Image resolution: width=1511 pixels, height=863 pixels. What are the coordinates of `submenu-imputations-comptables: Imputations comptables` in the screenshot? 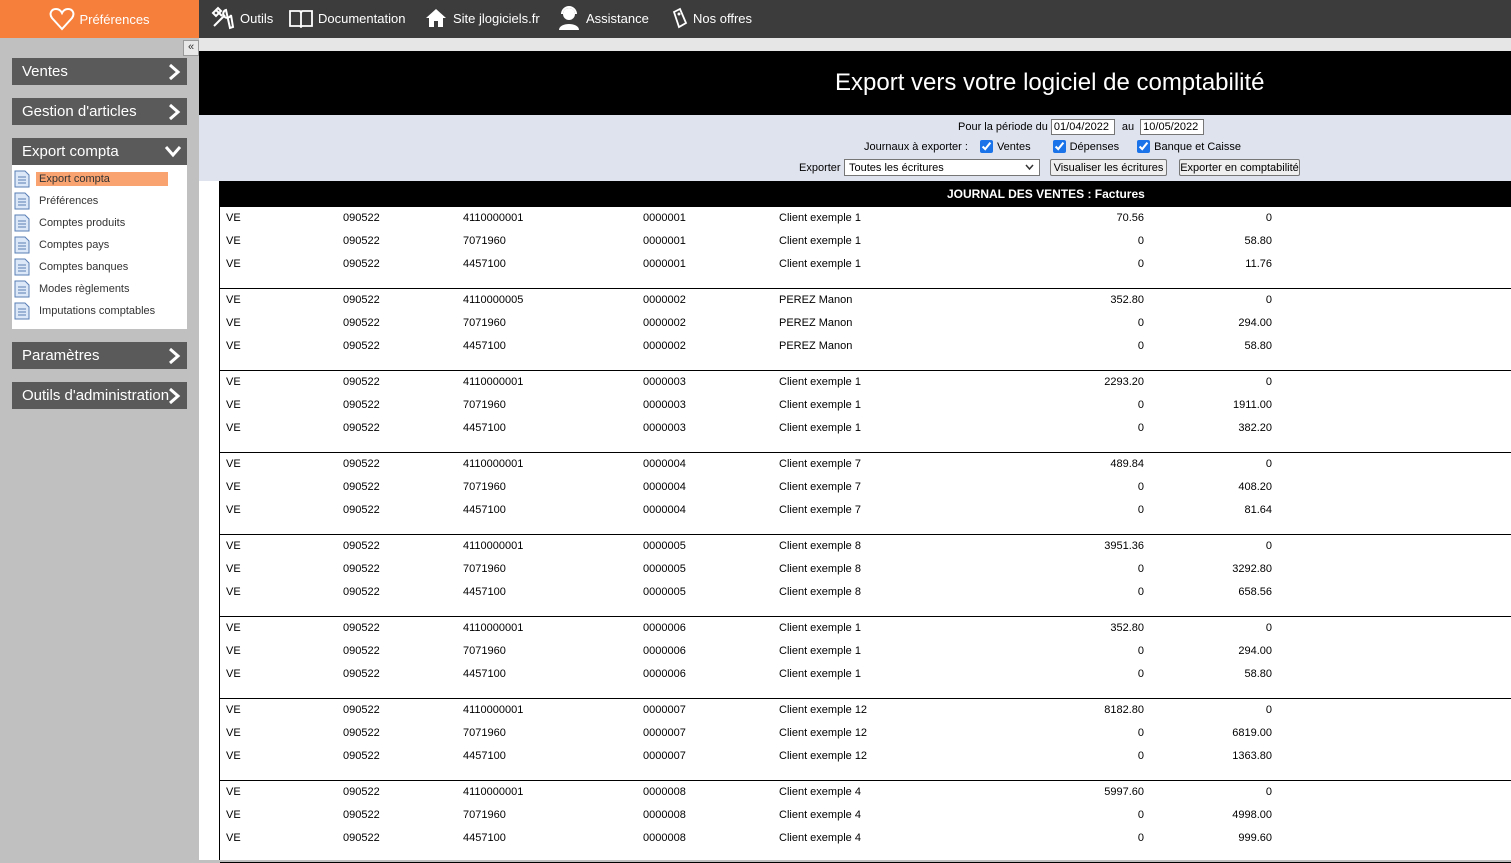 It's located at (99, 311).